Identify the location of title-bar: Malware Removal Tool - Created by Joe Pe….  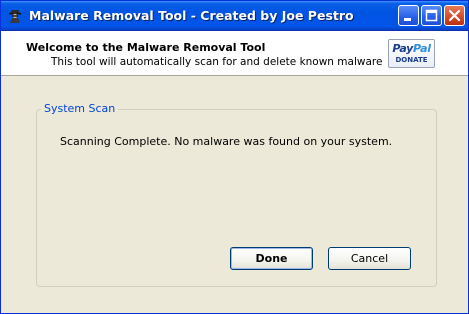
(234, 16).